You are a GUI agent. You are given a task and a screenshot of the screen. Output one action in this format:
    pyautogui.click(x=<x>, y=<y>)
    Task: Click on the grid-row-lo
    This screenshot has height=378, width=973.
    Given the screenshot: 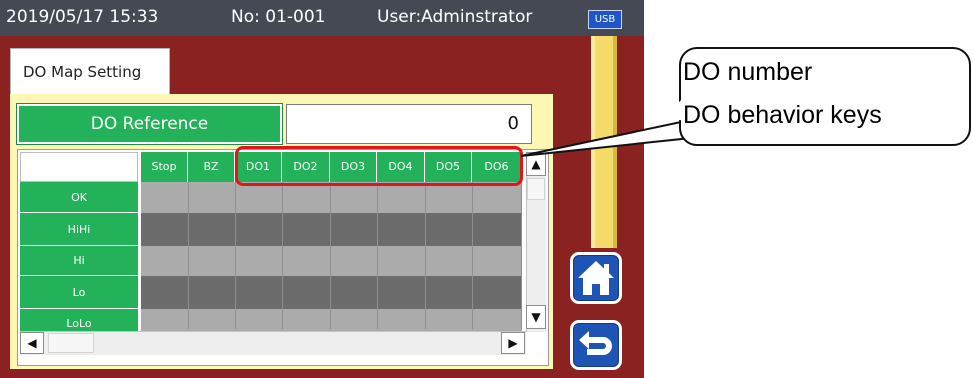 What is the action you would take?
    pyautogui.click(x=331, y=292)
    